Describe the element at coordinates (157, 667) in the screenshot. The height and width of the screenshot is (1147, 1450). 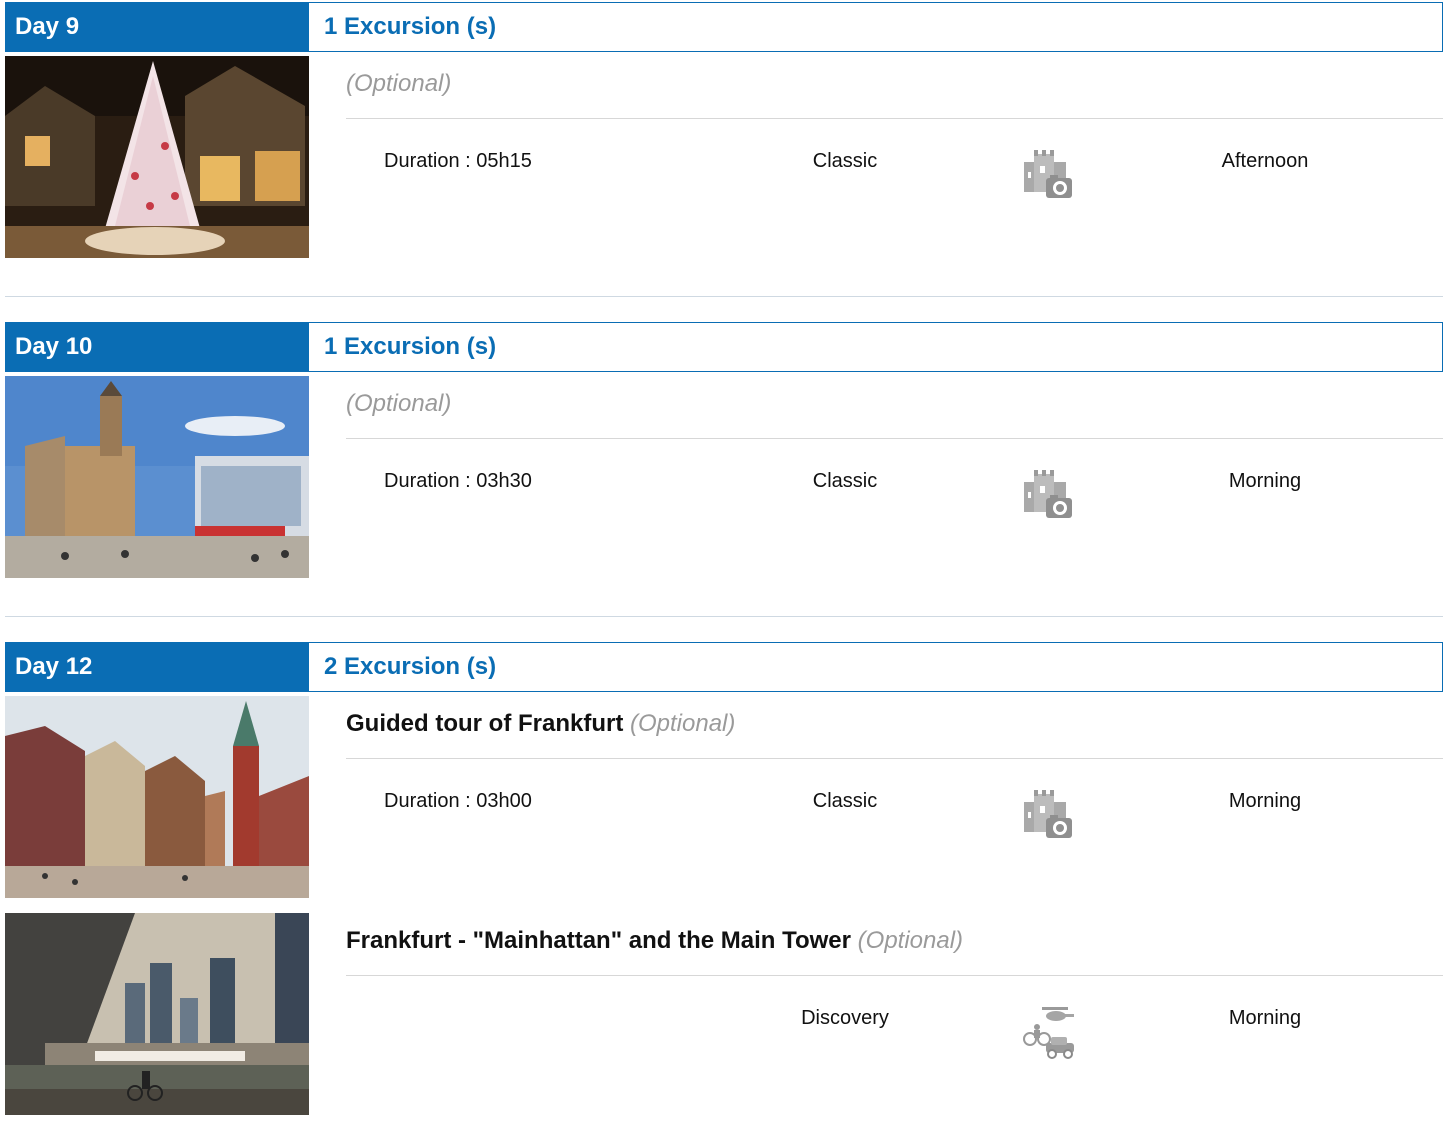
I see `day-label: Day 12` at that location.